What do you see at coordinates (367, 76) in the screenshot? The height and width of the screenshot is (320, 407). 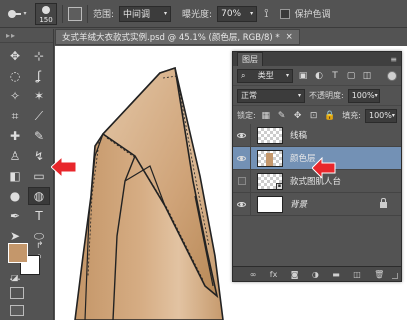 I see `filter-smart-object-icon: ◫` at bounding box center [367, 76].